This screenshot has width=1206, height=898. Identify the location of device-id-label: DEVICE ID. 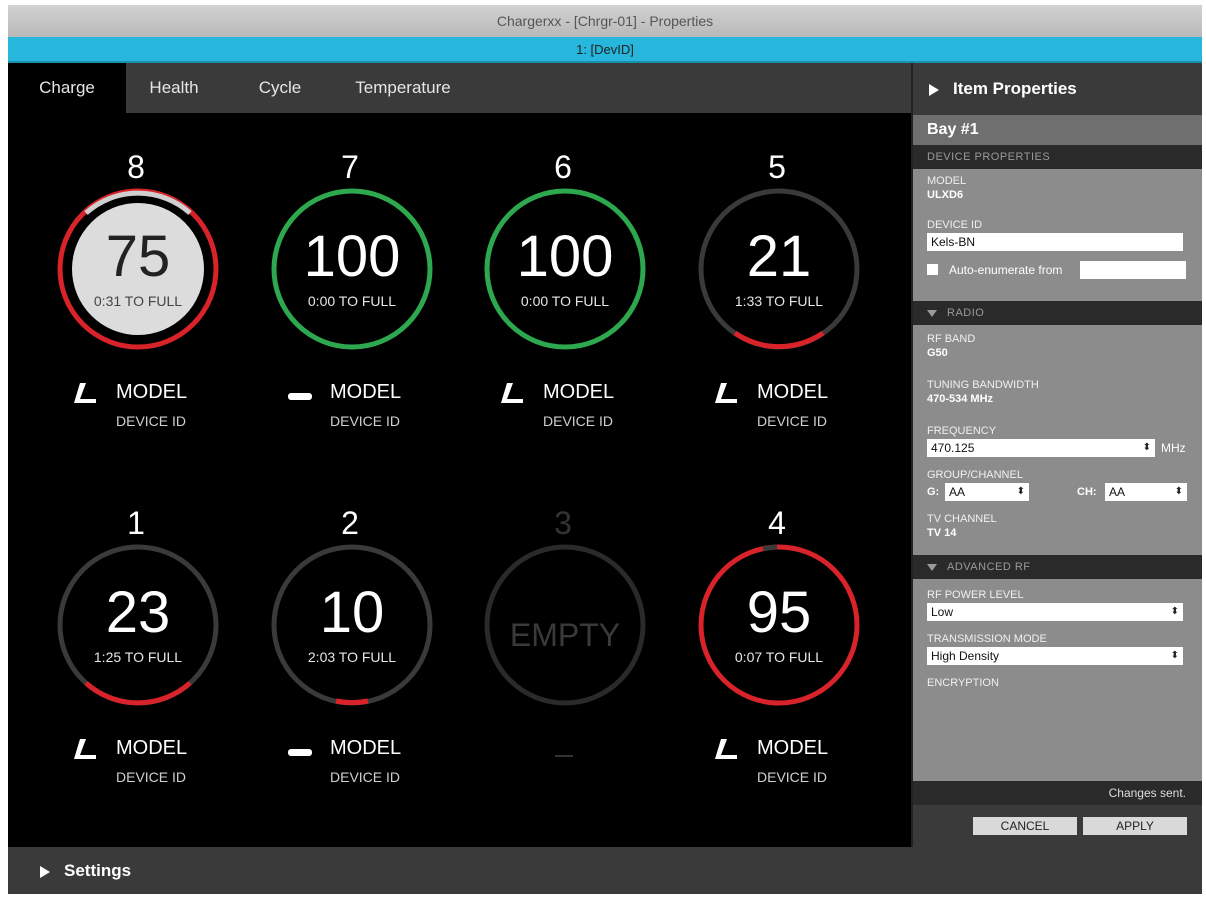
(955, 225).